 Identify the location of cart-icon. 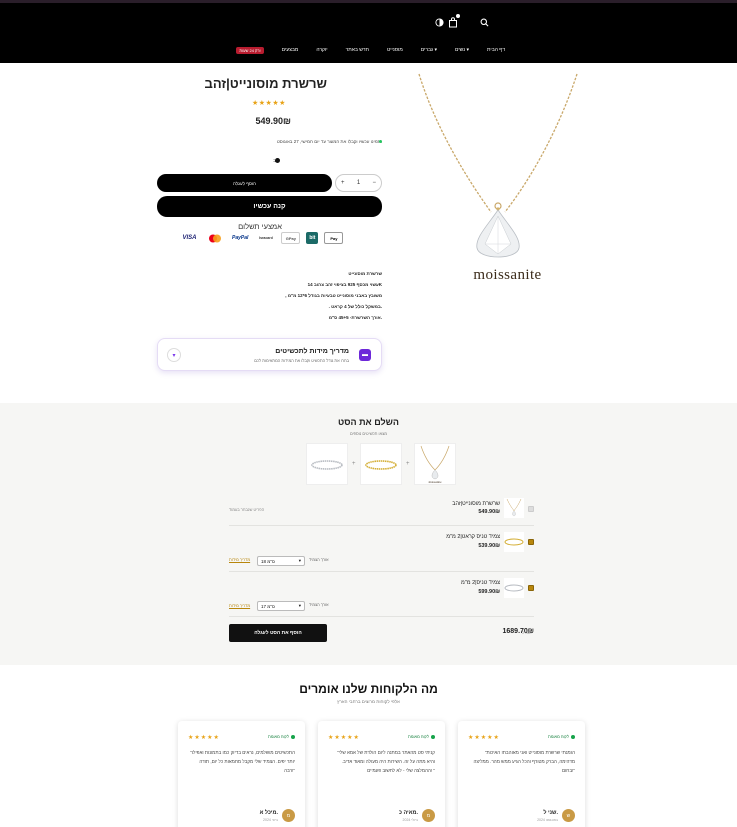
(453, 24).